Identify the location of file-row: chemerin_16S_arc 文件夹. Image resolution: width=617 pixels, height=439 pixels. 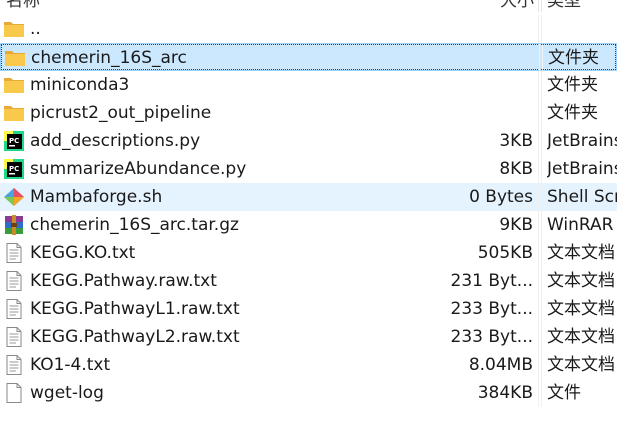
(308, 57).